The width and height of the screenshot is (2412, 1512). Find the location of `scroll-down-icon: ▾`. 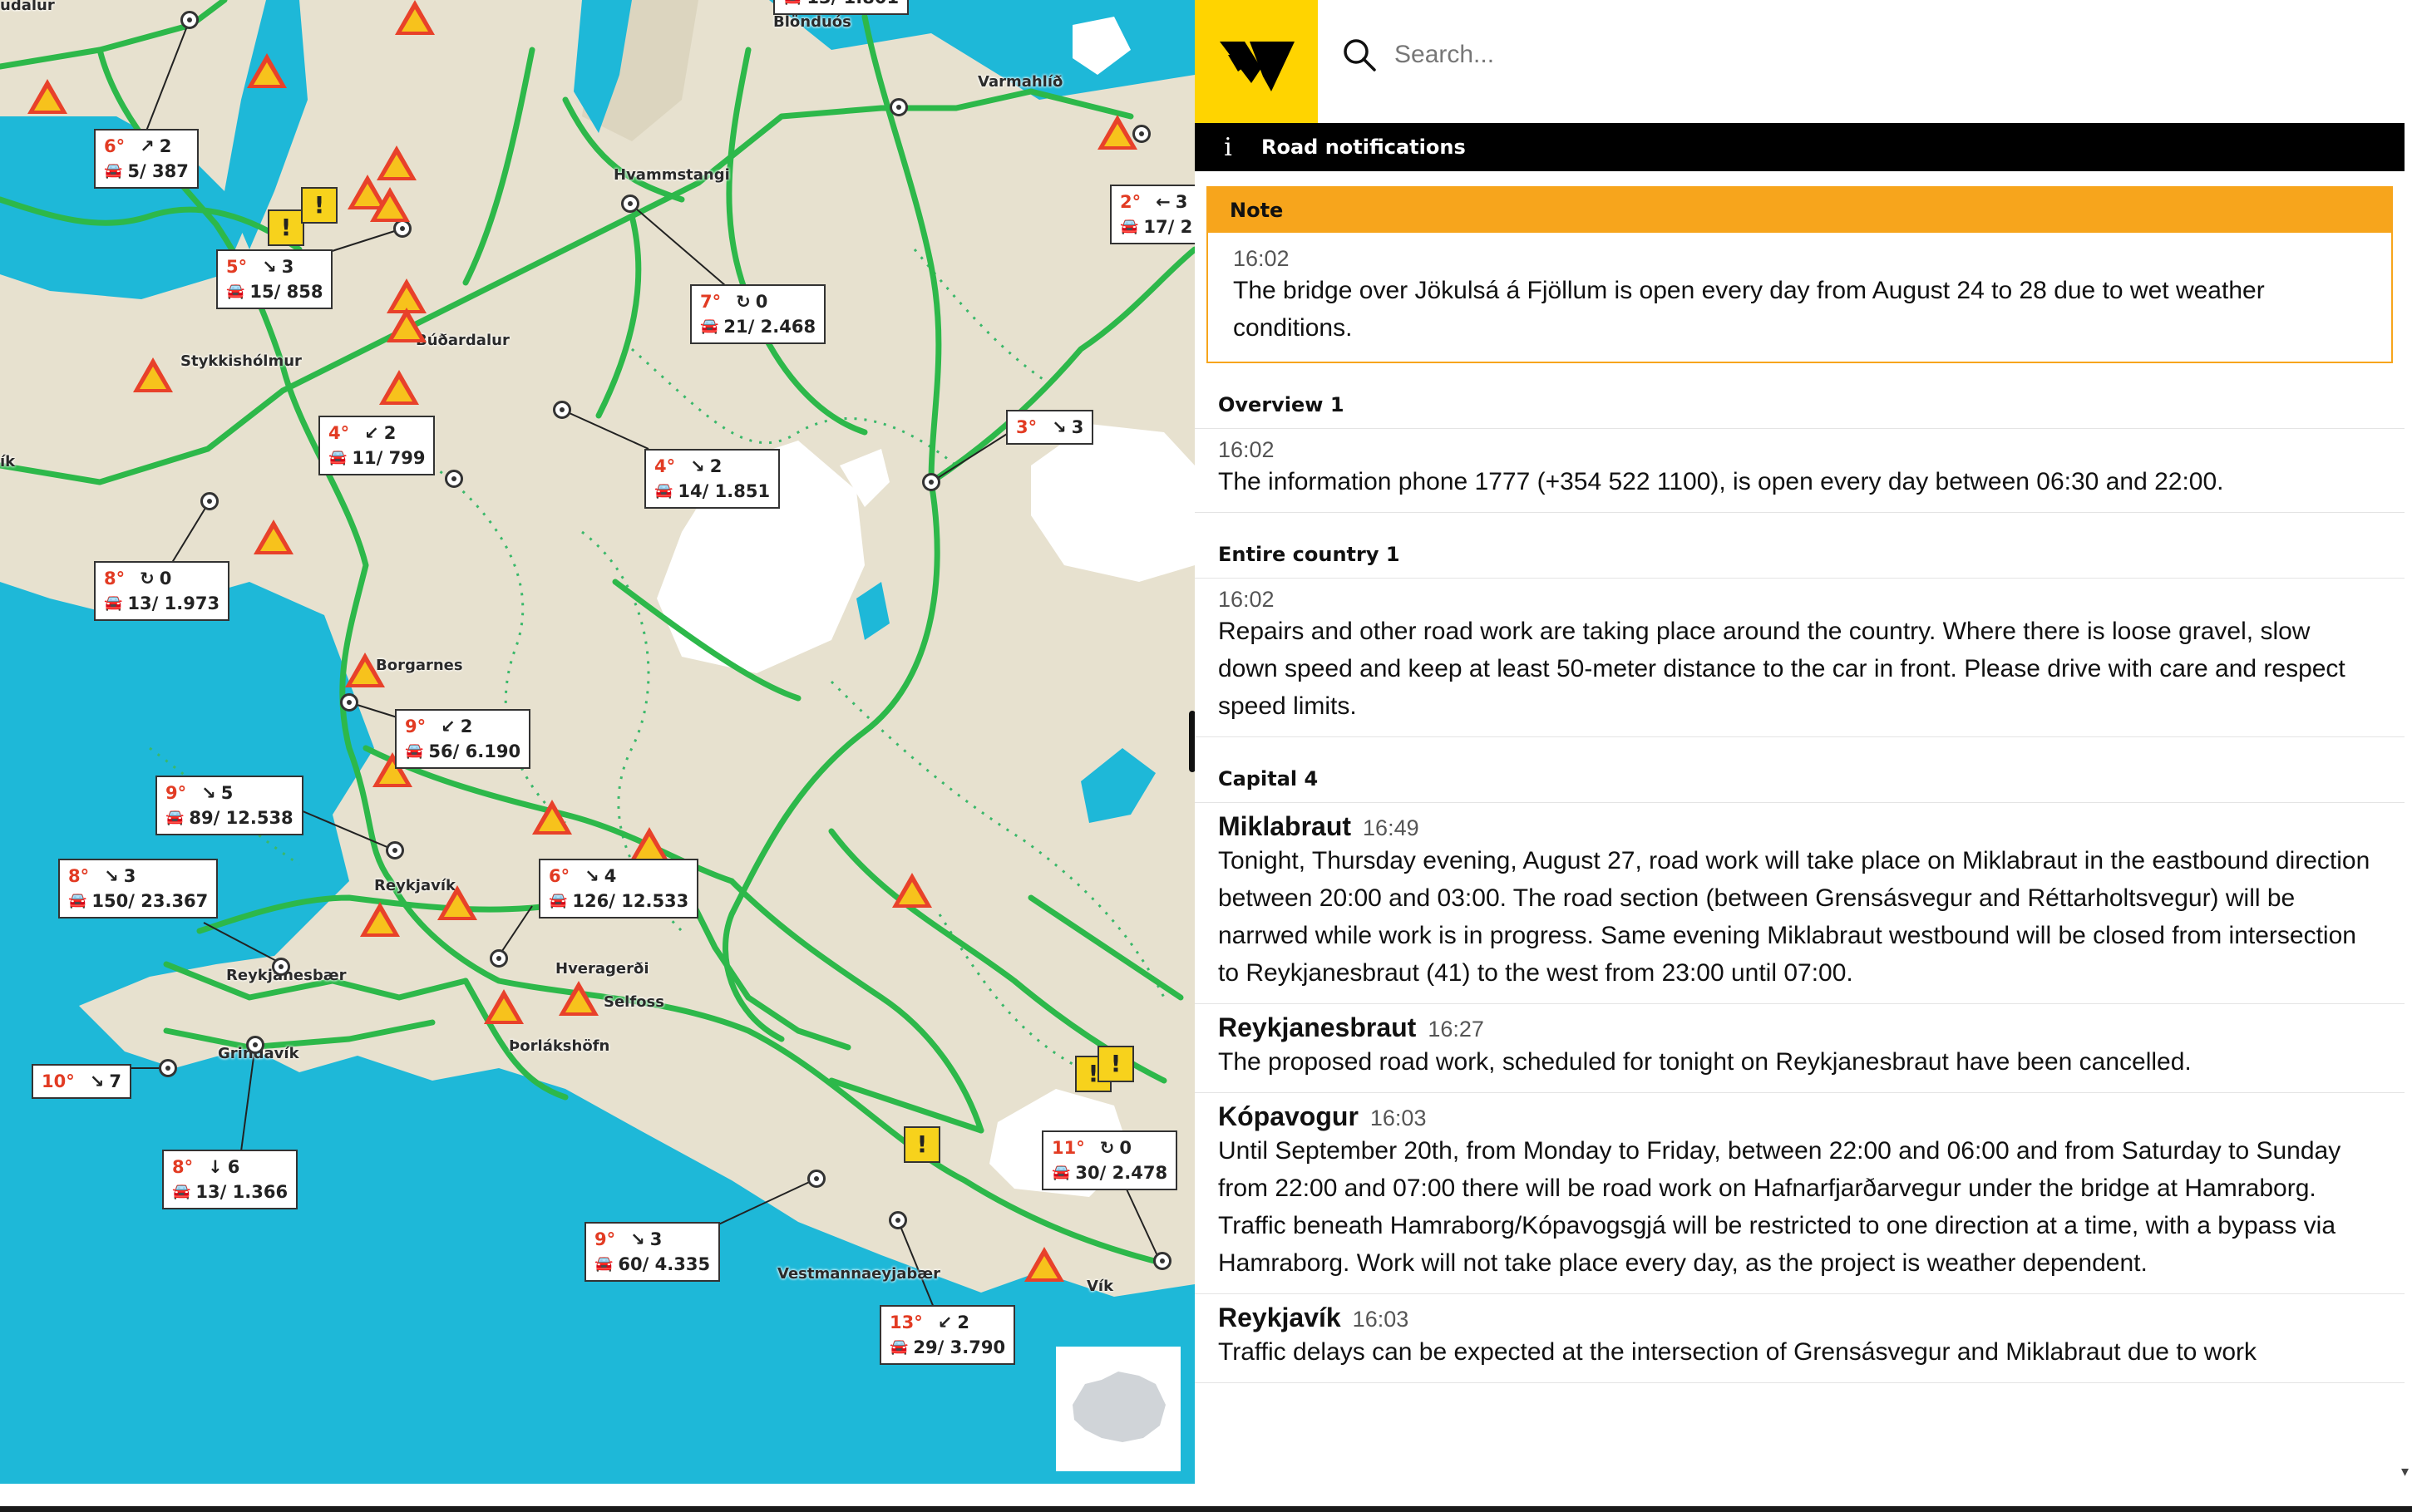

scroll-down-icon: ▾ is located at coordinates (2405, 1472).